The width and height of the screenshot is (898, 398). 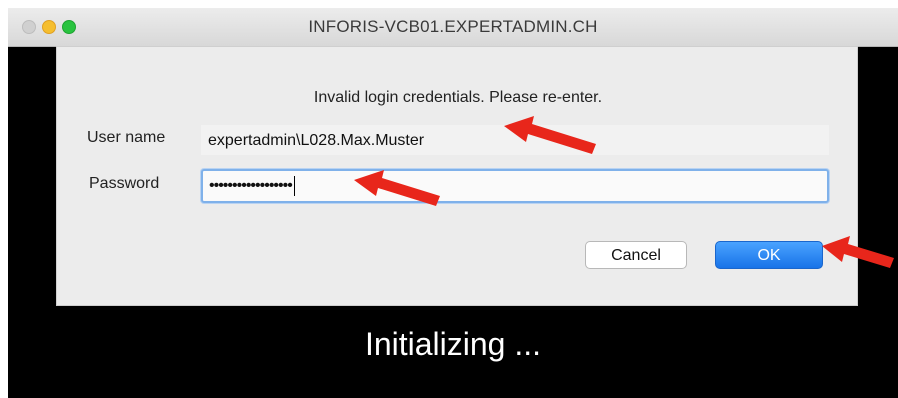 I want to click on password-label: Password, so click(x=124, y=183).